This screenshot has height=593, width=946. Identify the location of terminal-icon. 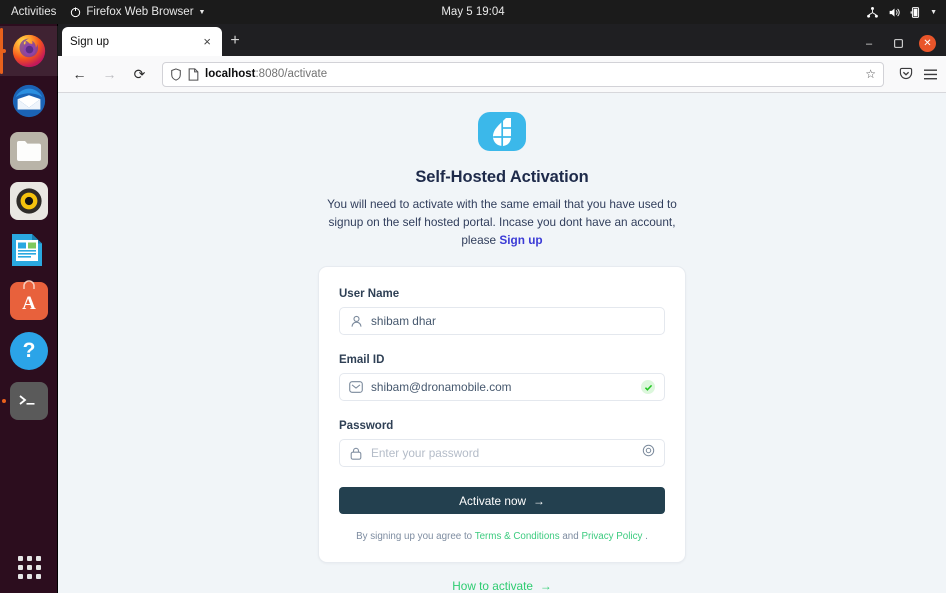
(29, 401).